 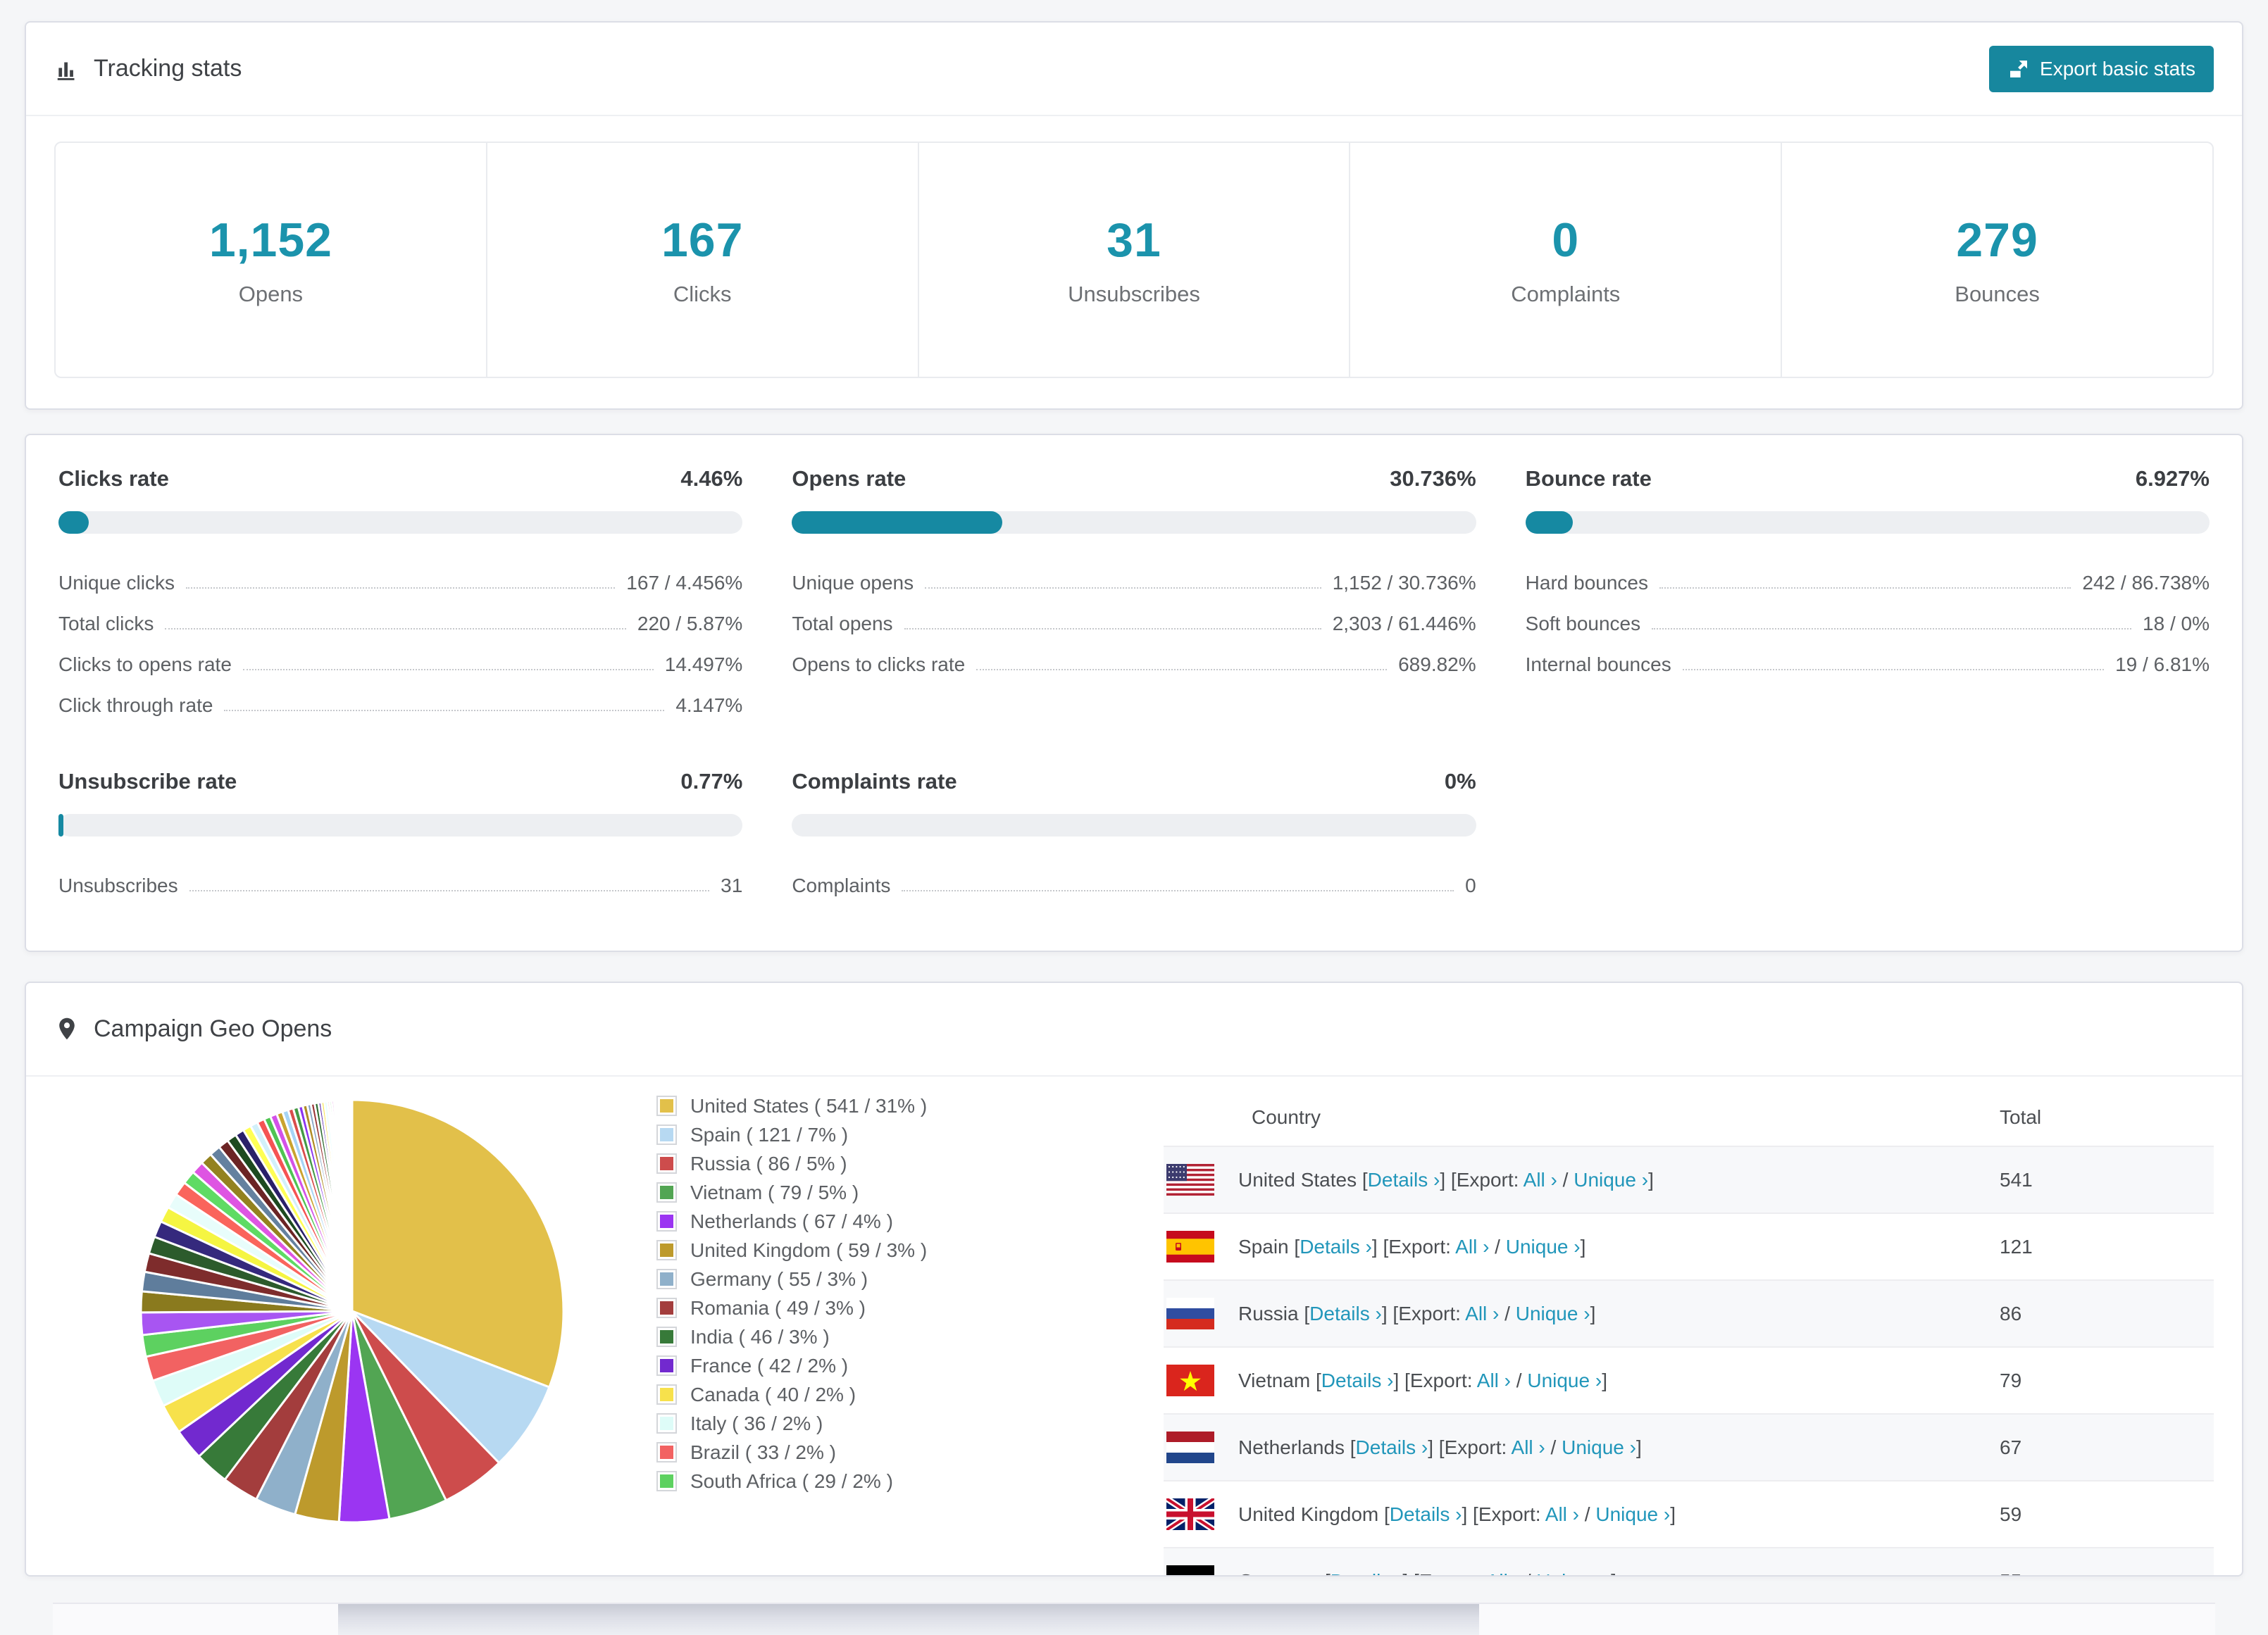 I want to click on summary-stat-complaints: 0 Complaints, so click(x=1566, y=260).